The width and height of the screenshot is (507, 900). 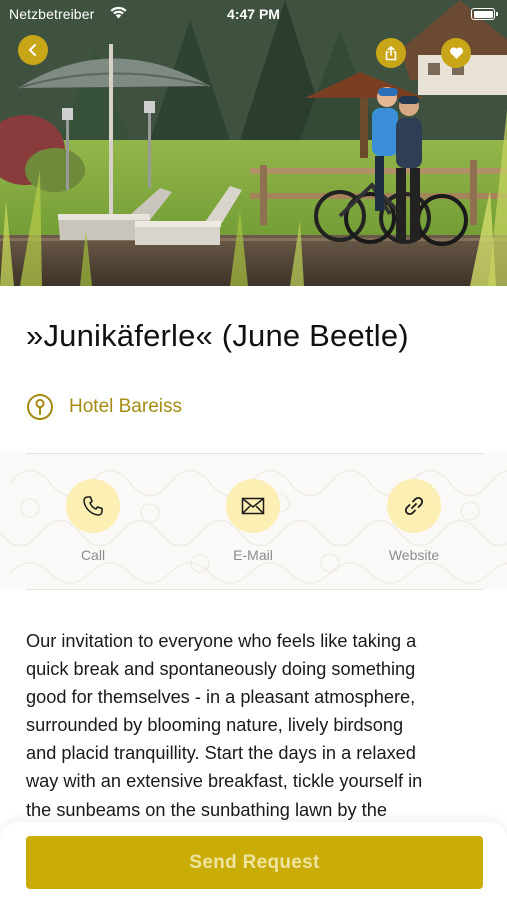 I want to click on website-button: Website, so click(x=414, y=521).